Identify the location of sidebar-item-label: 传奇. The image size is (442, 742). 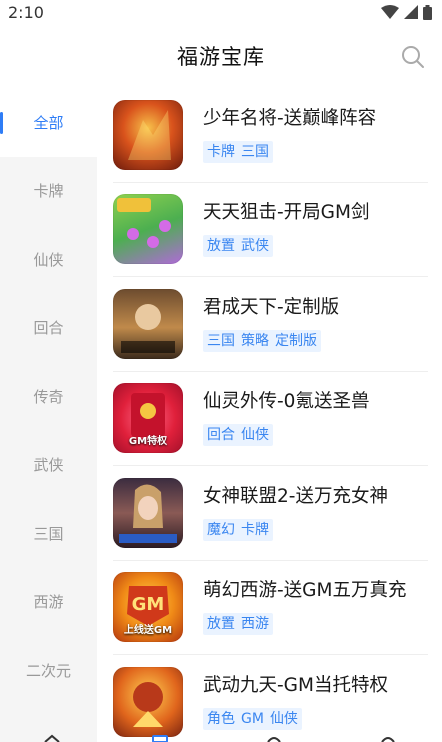
(48, 396).